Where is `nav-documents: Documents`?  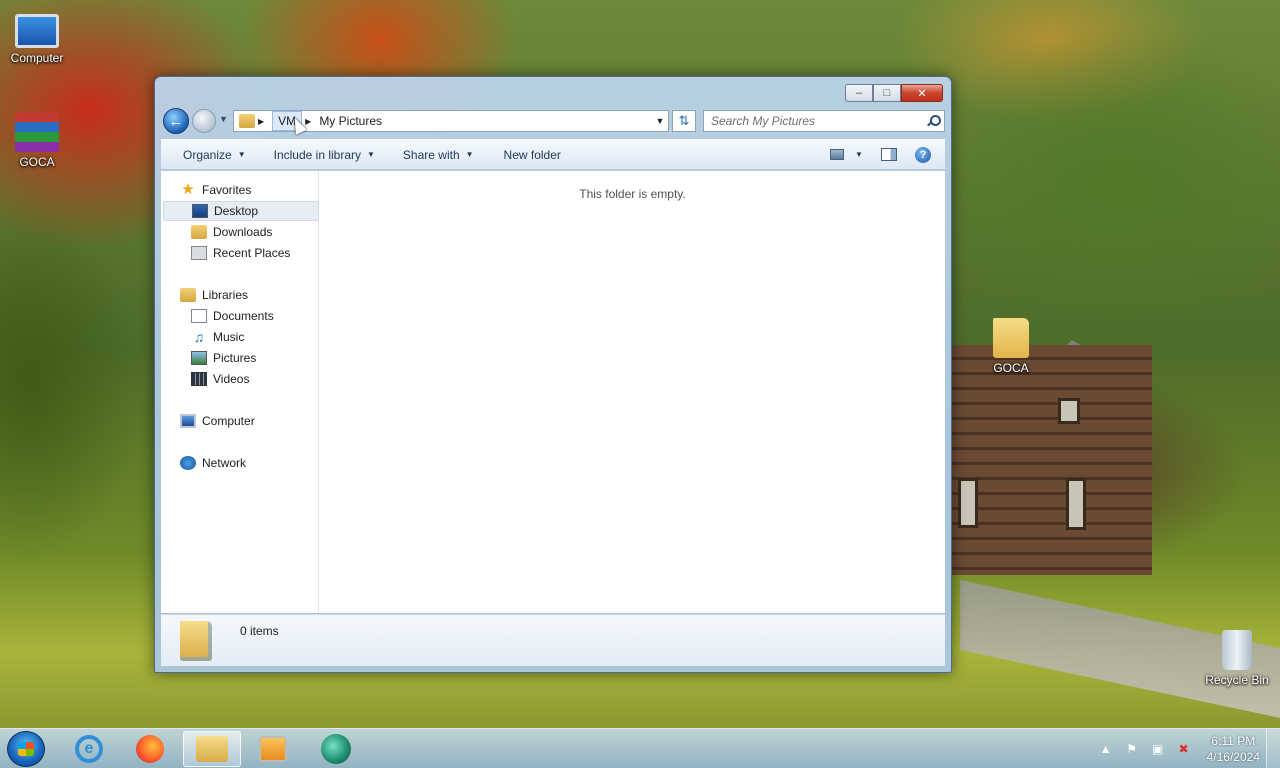 nav-documents: Documents is located at coordinates (239, 316).